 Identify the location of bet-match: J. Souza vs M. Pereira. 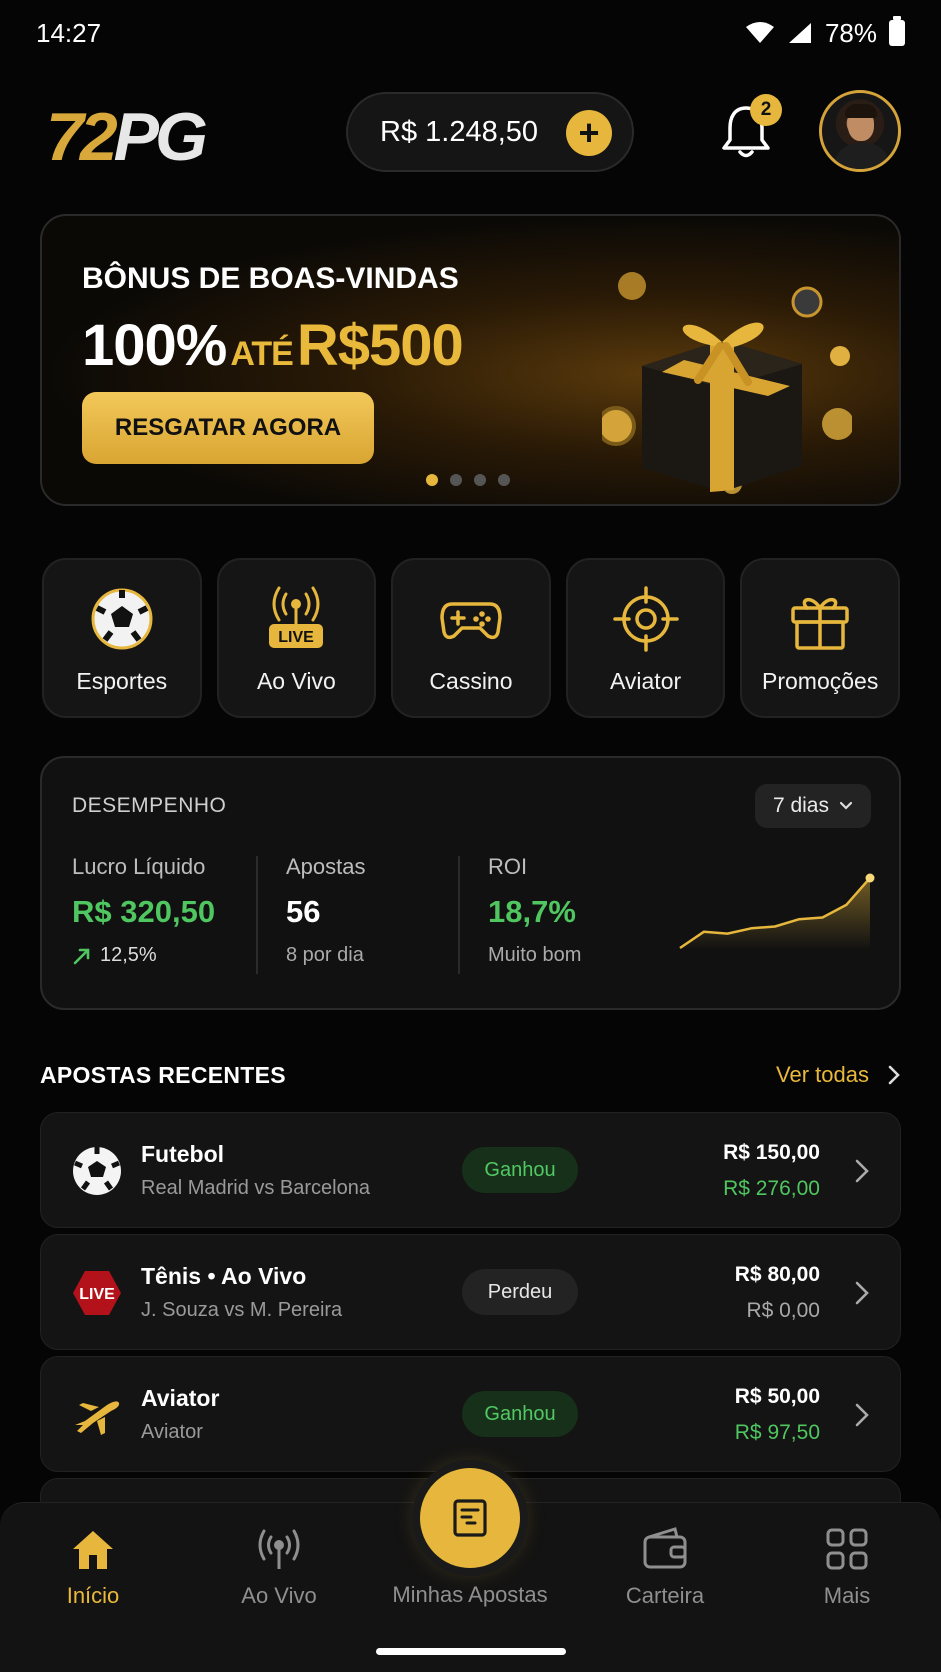
(242, 1310).